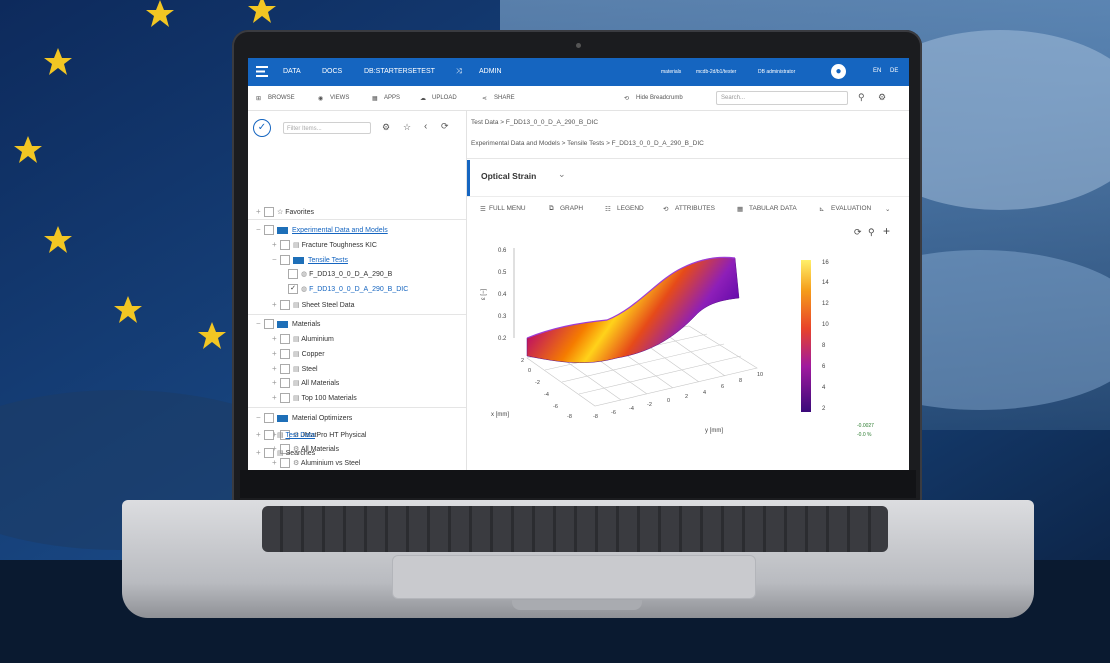 The height and width of the screenshot is (663, 1110). I want to click on x-tick: -6, so click(555, 407).